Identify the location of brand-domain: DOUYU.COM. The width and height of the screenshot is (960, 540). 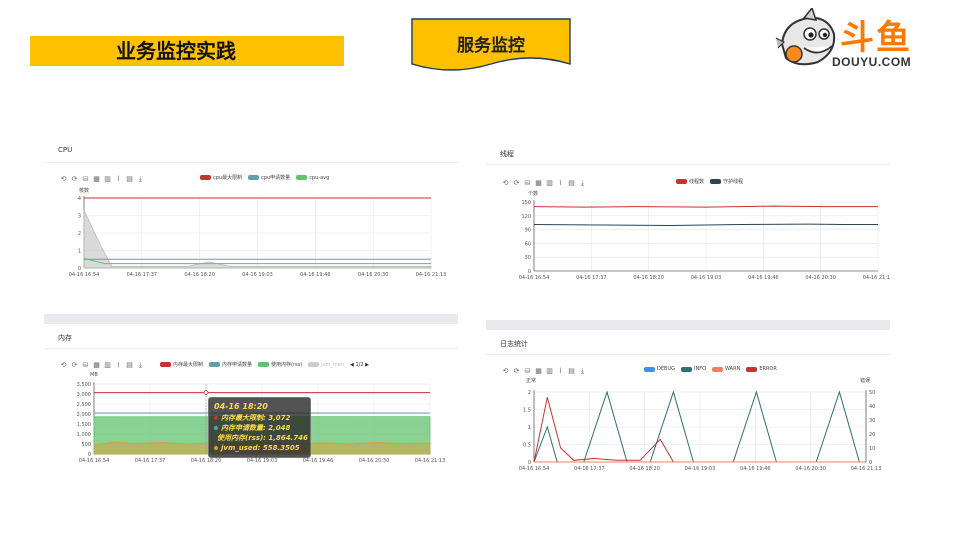
(872, 62).